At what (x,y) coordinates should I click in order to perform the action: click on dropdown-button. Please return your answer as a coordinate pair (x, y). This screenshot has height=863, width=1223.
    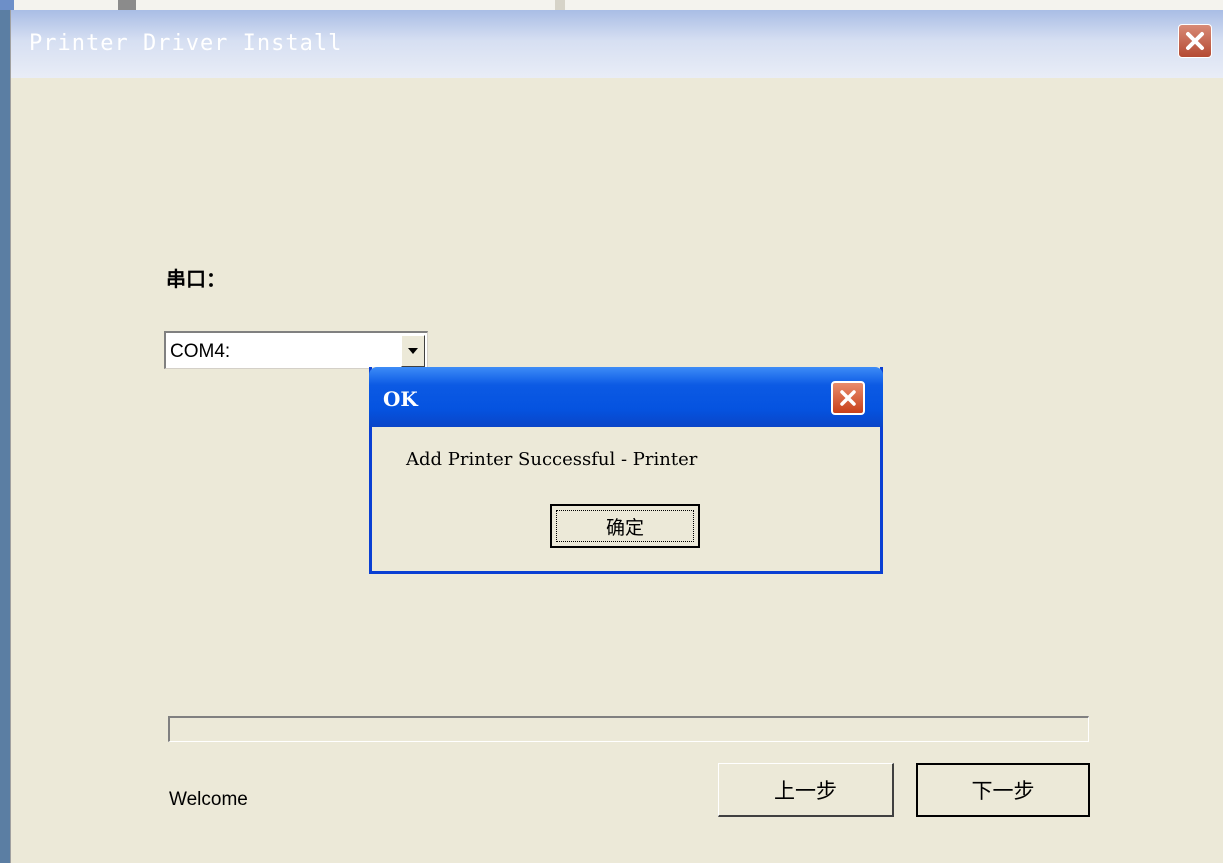
    Looking at the image, I should click on (413, 351).